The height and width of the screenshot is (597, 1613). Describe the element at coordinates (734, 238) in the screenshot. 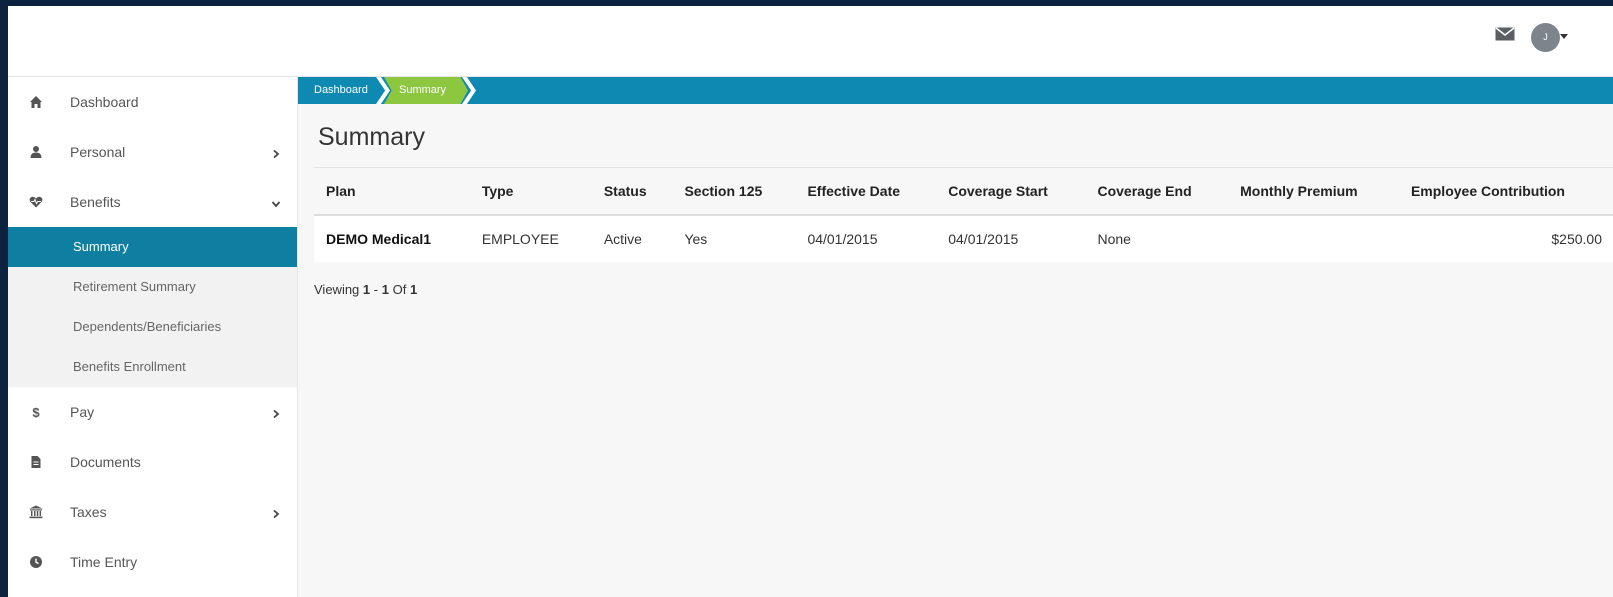

I see `cell-section-125: Yes` at that location.